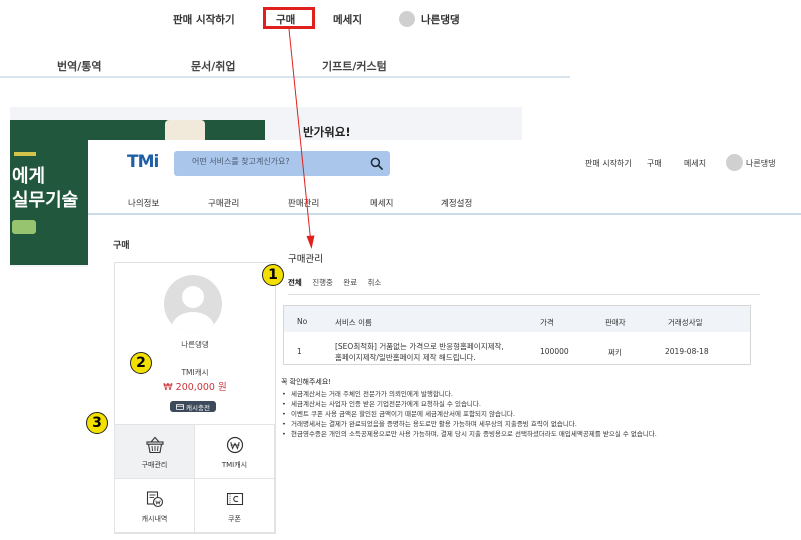 The width and height of the screenshot is (801, 540). What do you see at coordinates (306, 382) in the screenshot?
I see `notice-title: 꼭 확인해주세요!` at bounding box center [306, 382].